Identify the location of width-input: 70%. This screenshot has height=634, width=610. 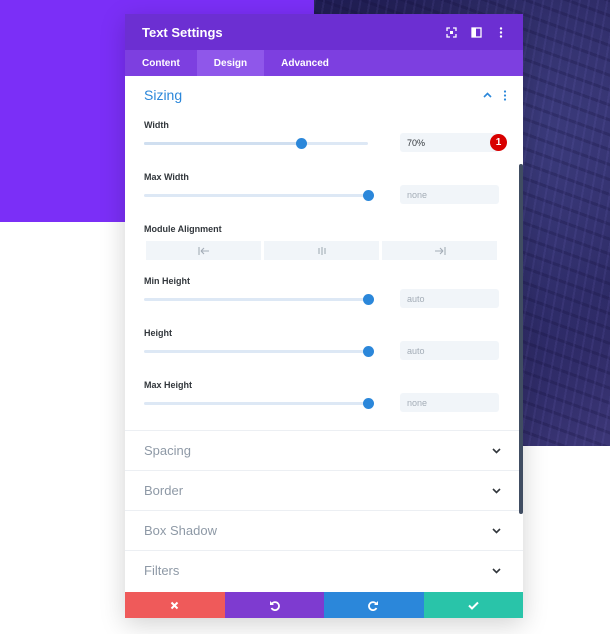
(449, 142).